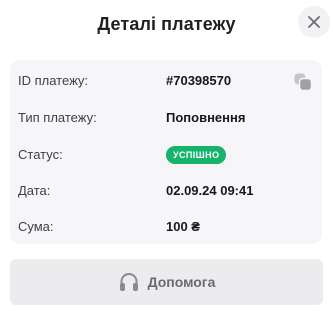 The image size is (333, 312). I want to click on detail-row-status: Статус: УСПІШНО, so click(166, 154).